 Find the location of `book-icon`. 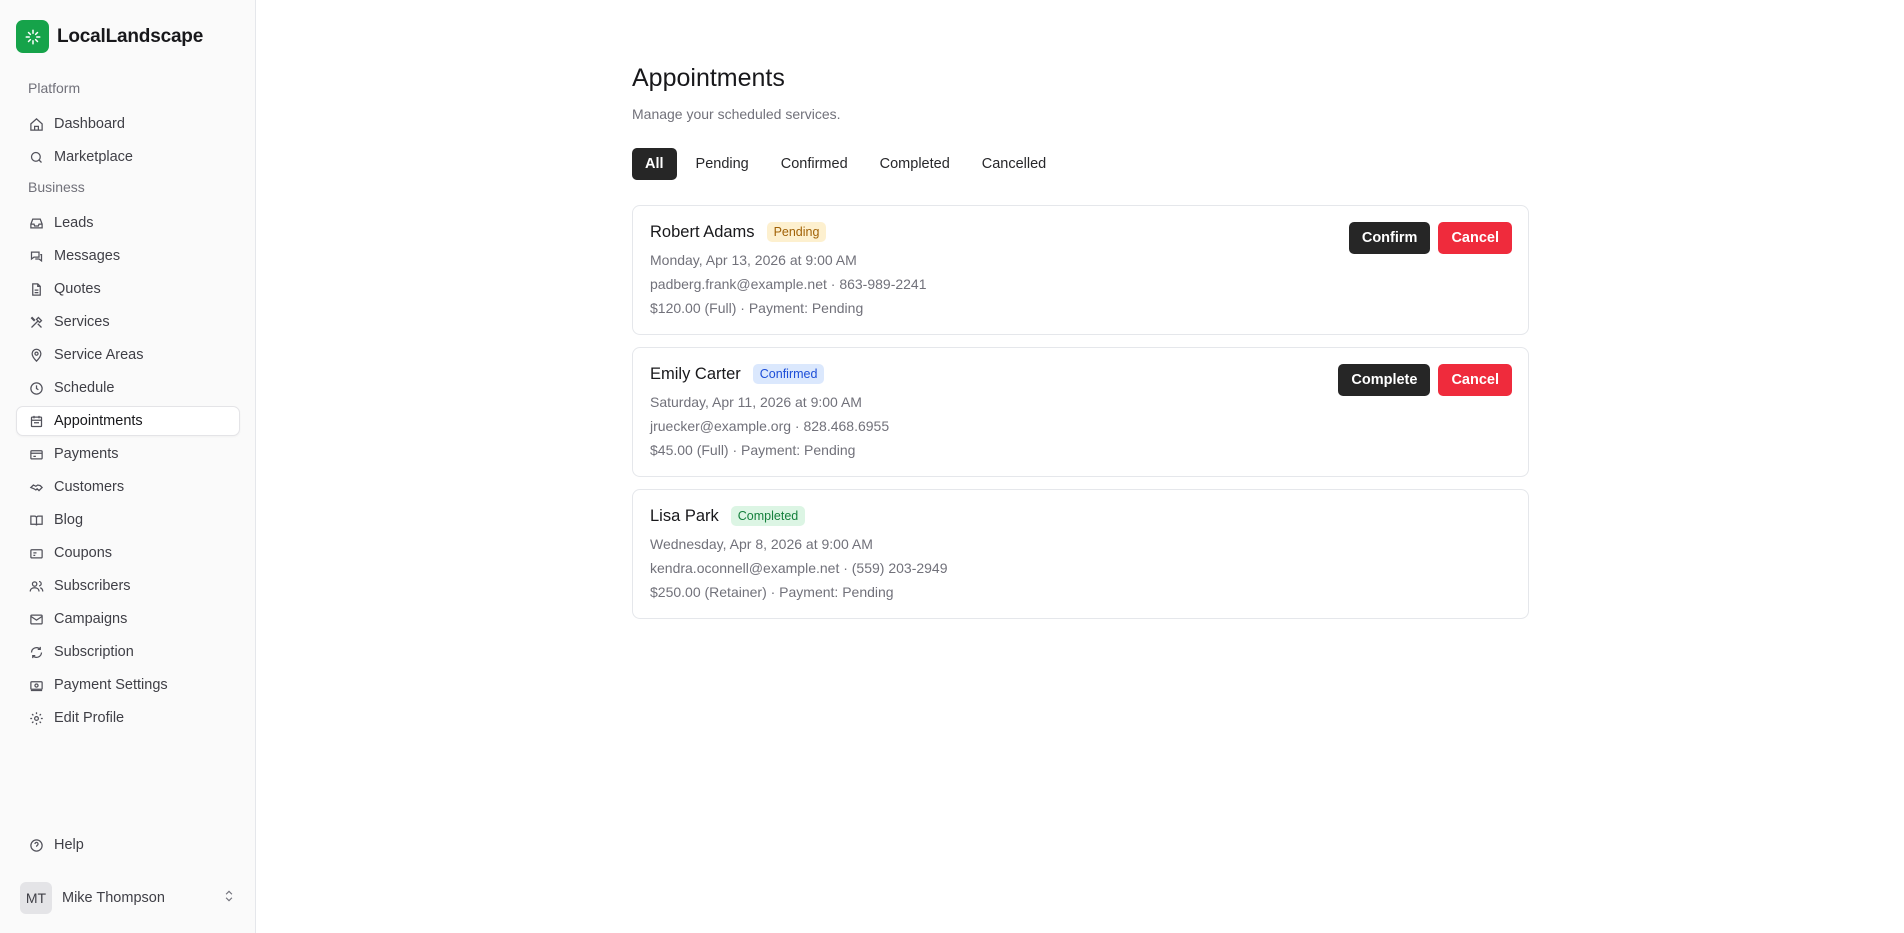

book-icon is located at coordinates (36, 520).